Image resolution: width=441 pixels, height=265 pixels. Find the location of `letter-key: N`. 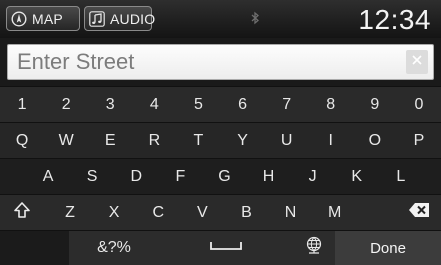

letter-key: N is located at coordinates (291, 212).